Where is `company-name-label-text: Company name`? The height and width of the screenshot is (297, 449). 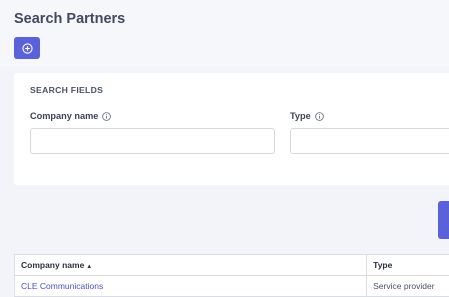
company-name-label-text: Company name is located at coordinates (64, 116).